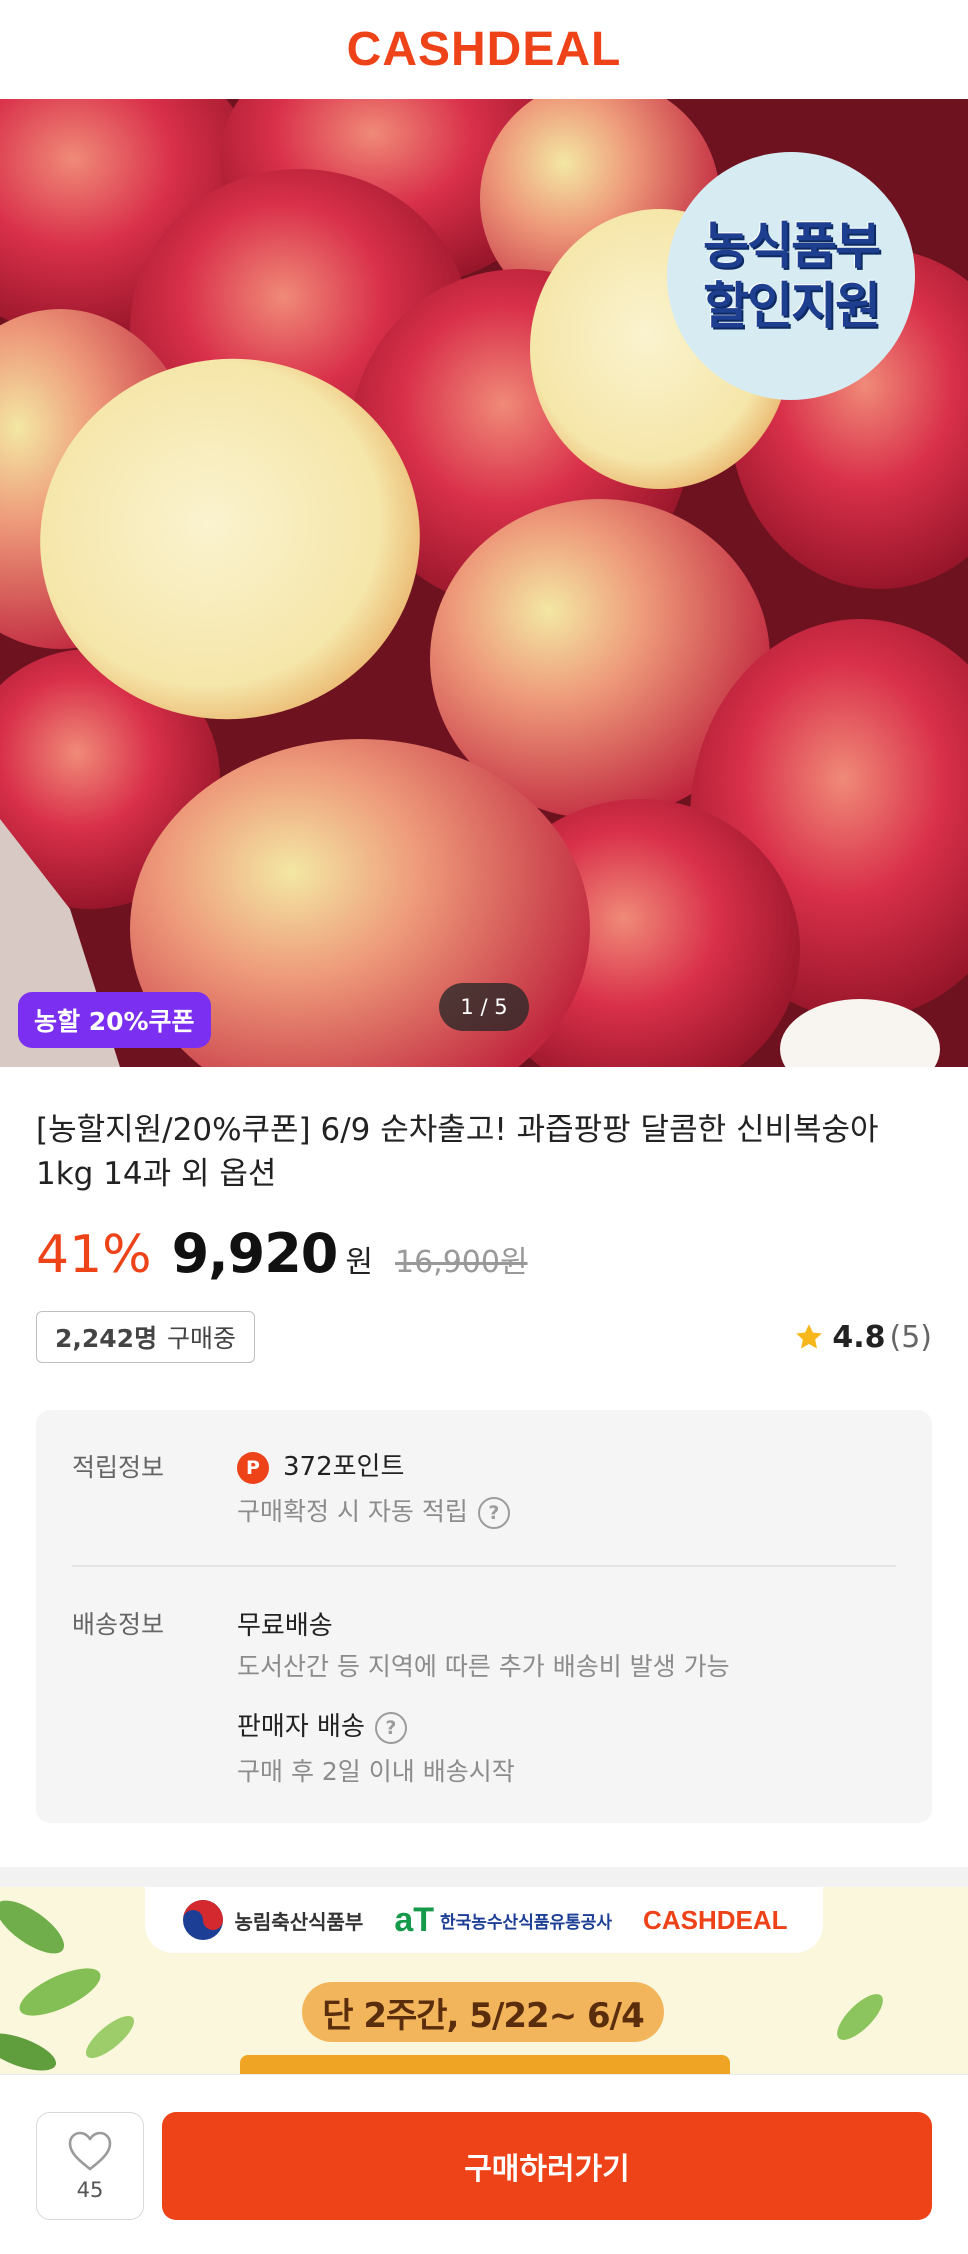 This screenshot has height=2254, width=968. I want to click on rating-score: 4.8, so click(859, 1337).